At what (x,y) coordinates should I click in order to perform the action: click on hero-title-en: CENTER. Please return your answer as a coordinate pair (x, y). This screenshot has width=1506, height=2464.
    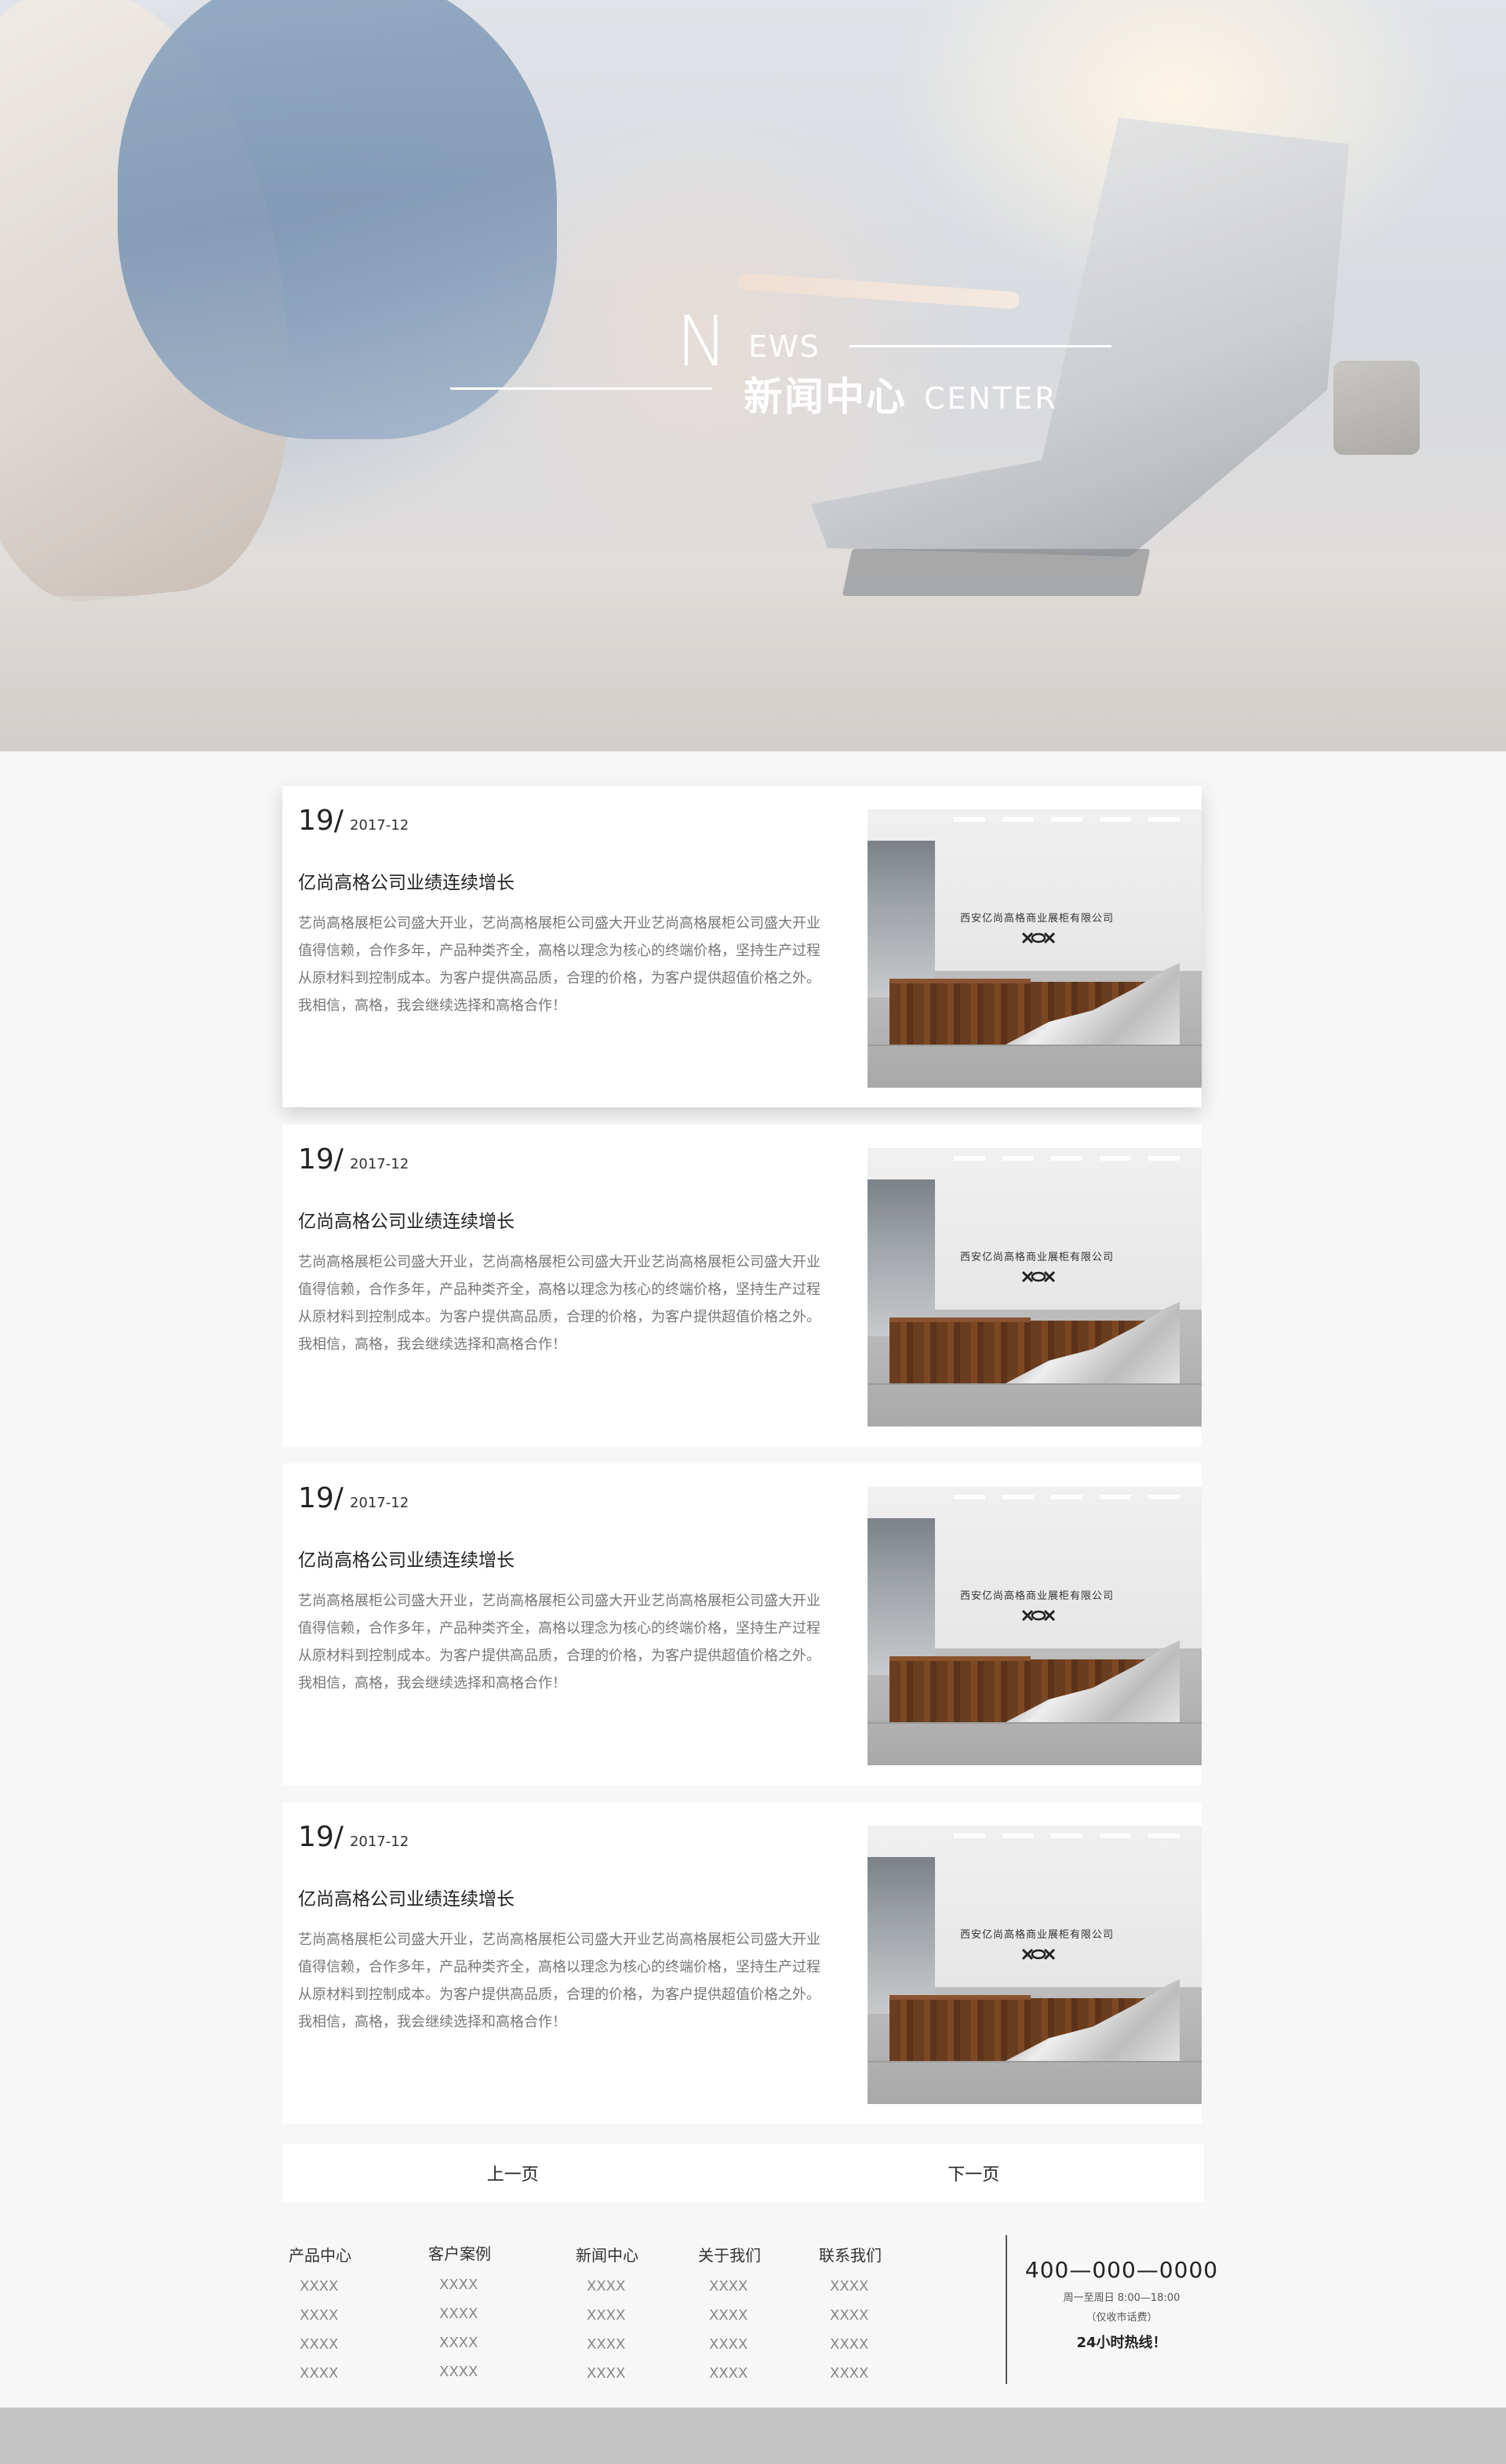
    Looking at the image, I should click on (991, 398).